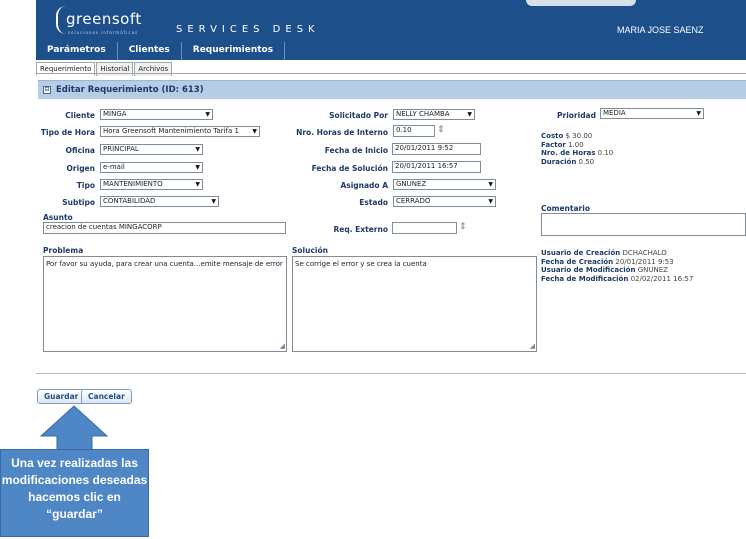  I want to click on asunto-input: creacion de cuentas MINGACORP, so click(164, 228).